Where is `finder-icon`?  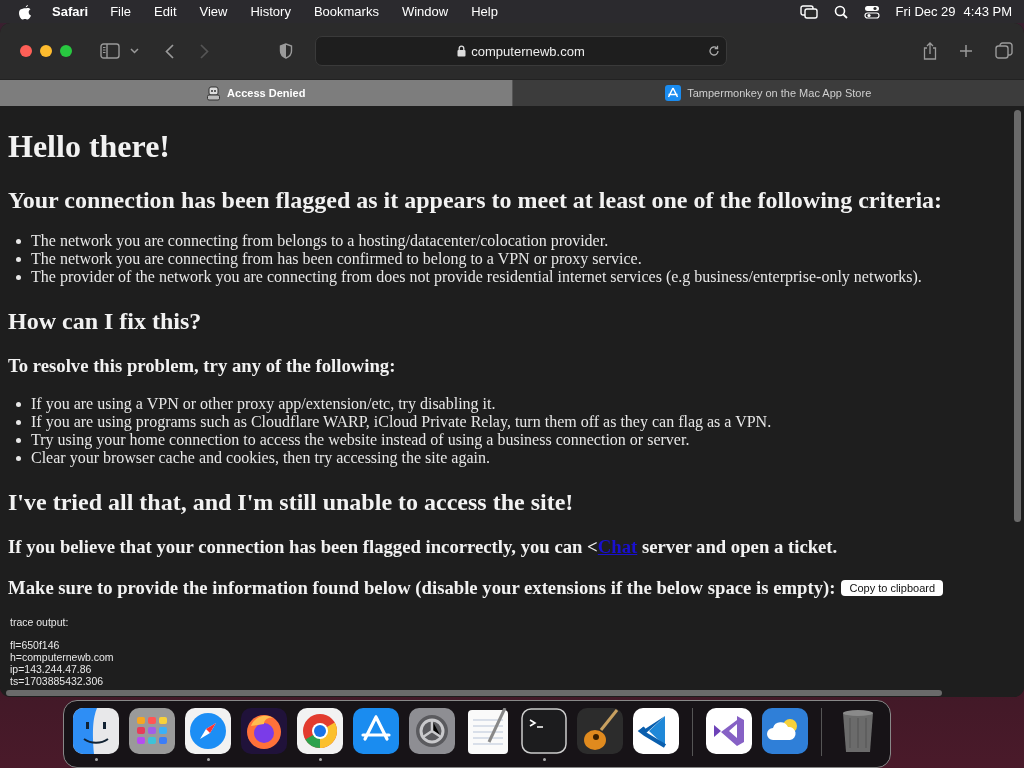
finder-icon is located at coordinates (96, 731).